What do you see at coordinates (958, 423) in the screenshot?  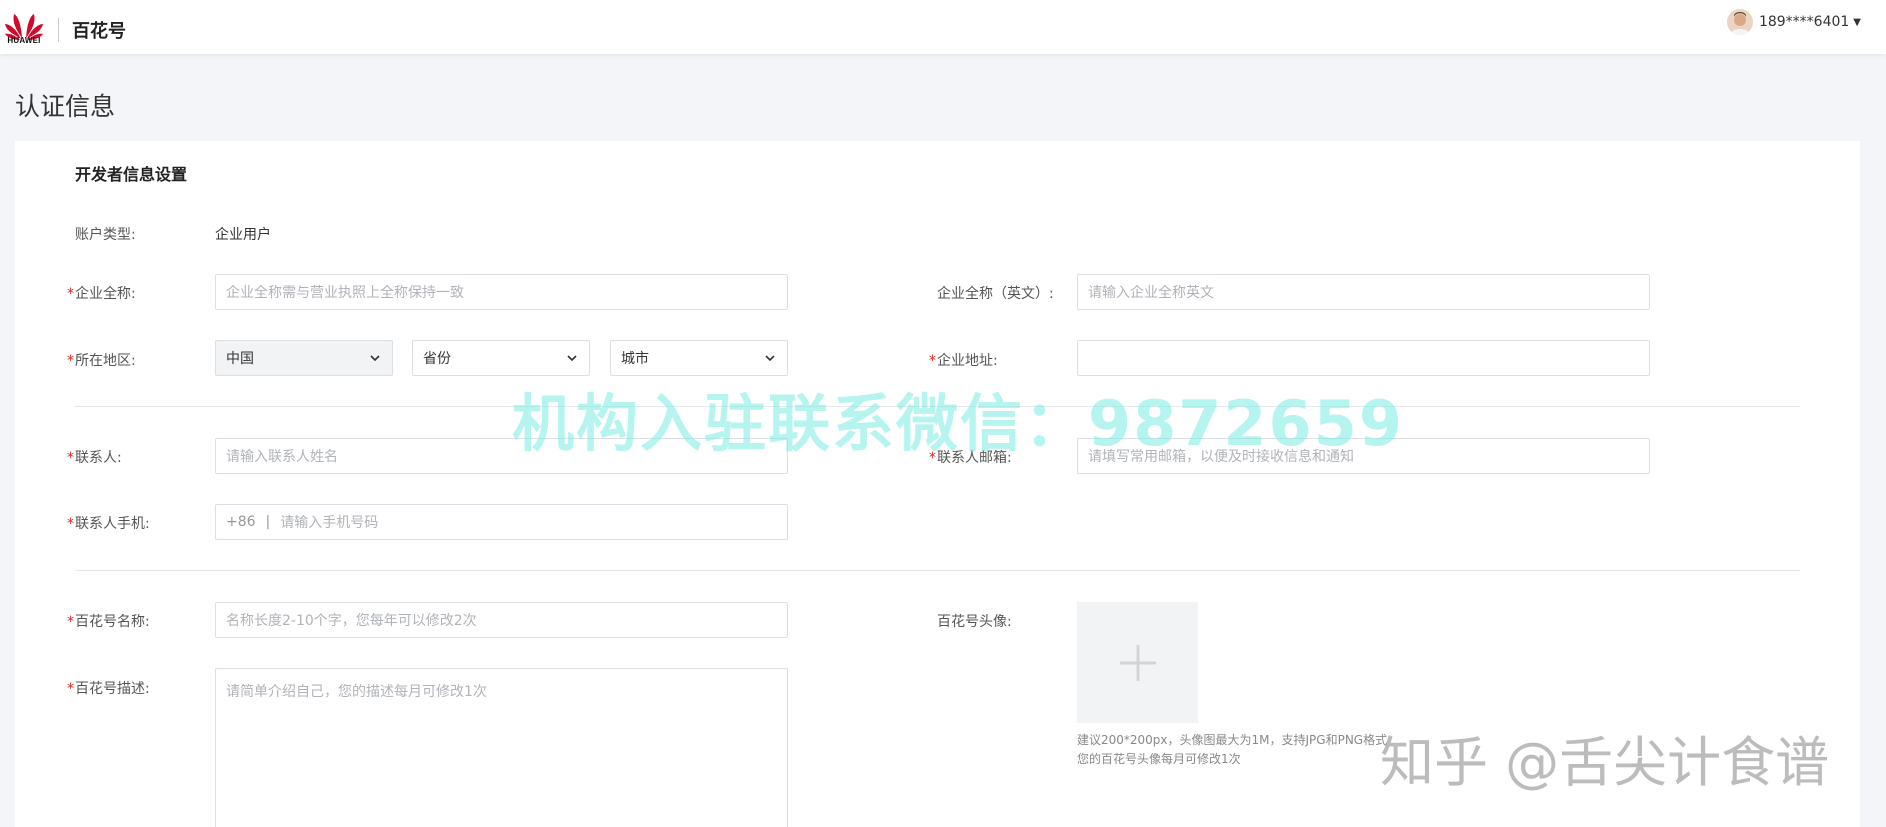 I see `watermark-text: 机构入驻联系微信：9872659` at bounding box center [958, 423].